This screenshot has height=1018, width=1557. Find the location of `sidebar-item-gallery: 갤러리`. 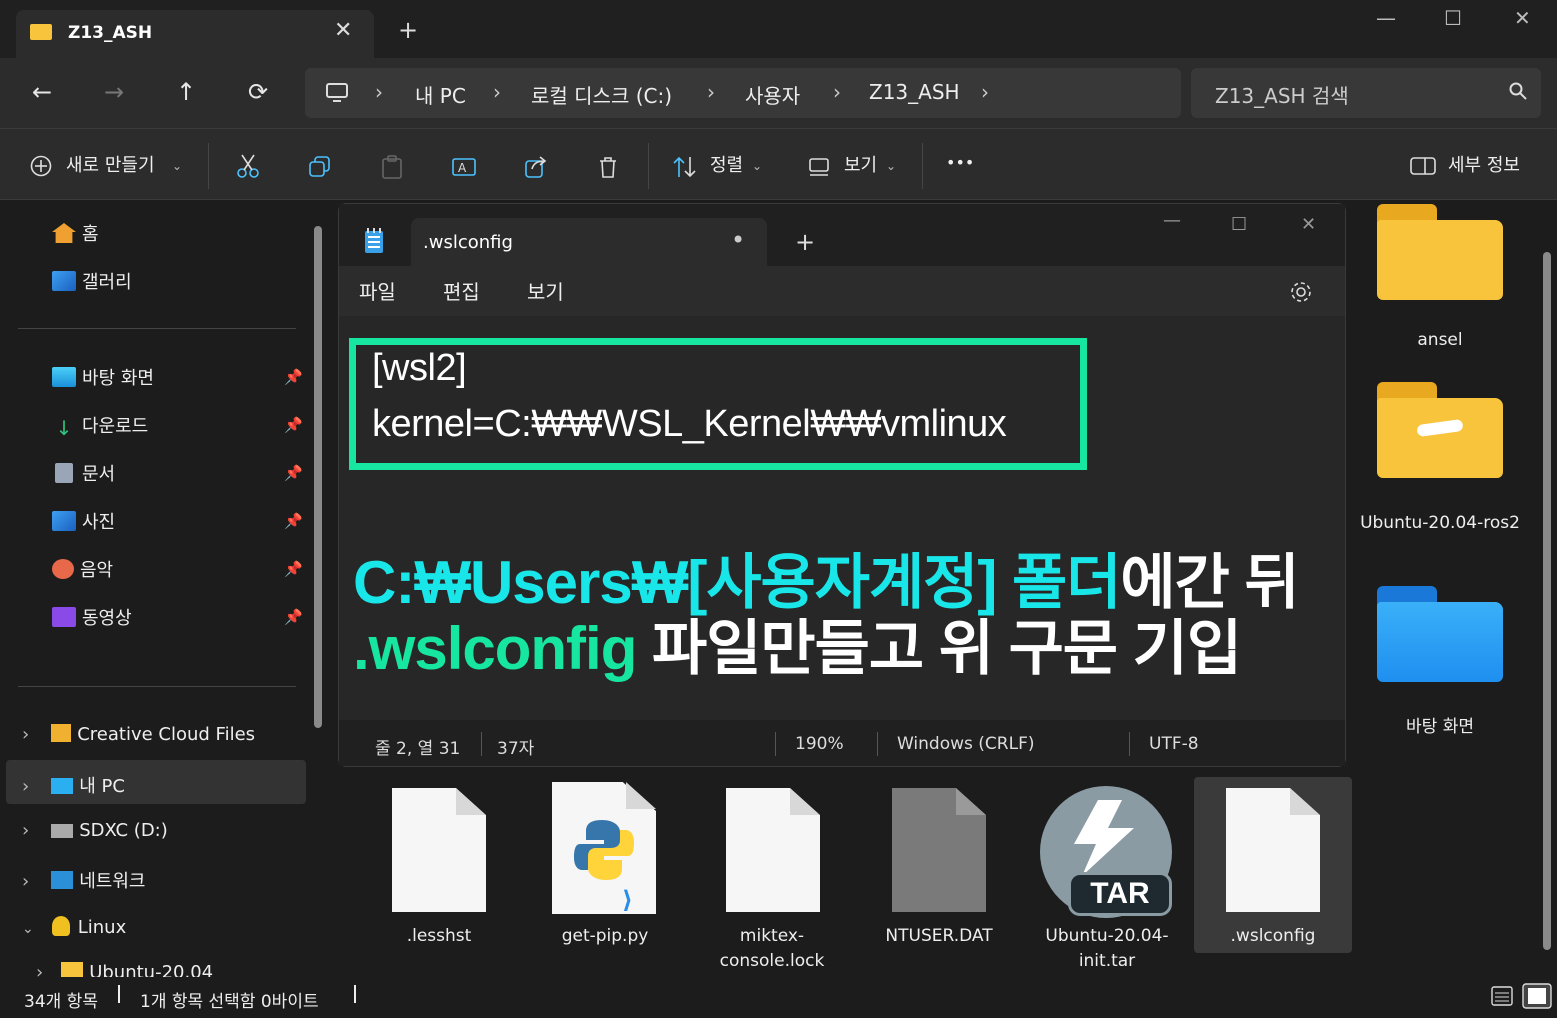

sidebar-item-gallery: 갤러리 is located at coordinates (92, 281).